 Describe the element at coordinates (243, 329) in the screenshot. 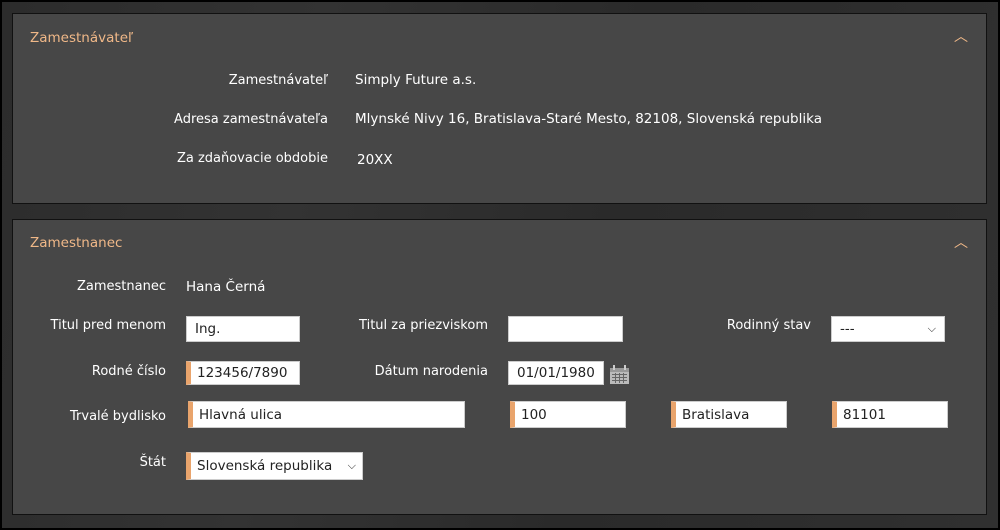

I see `title-before-input: Ing.` at that location.